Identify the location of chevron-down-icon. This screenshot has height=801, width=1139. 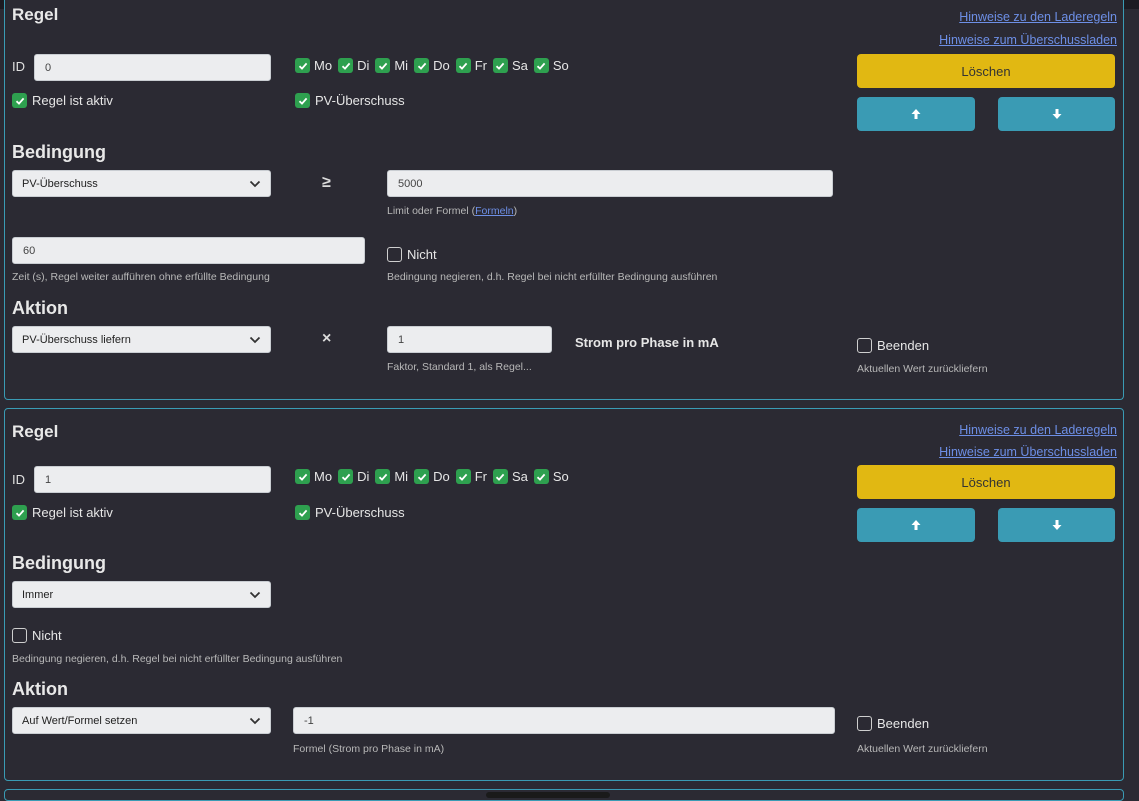
(255, 340).